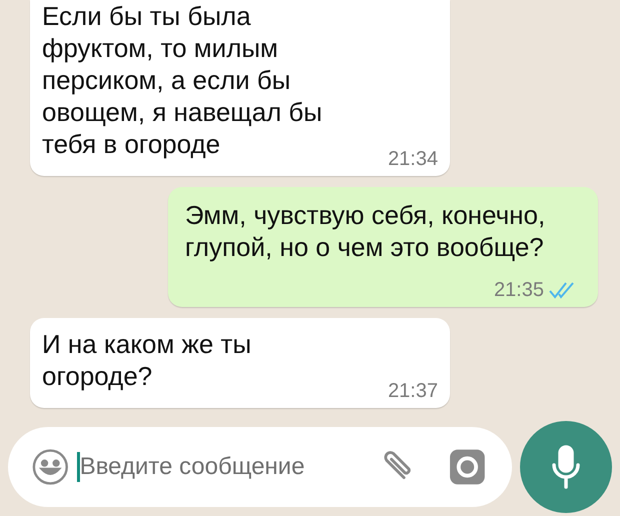  What do you see at coordinates (566, 467) in the screenshot?
I see `microphone-icon` at bounding box center [566, 467].